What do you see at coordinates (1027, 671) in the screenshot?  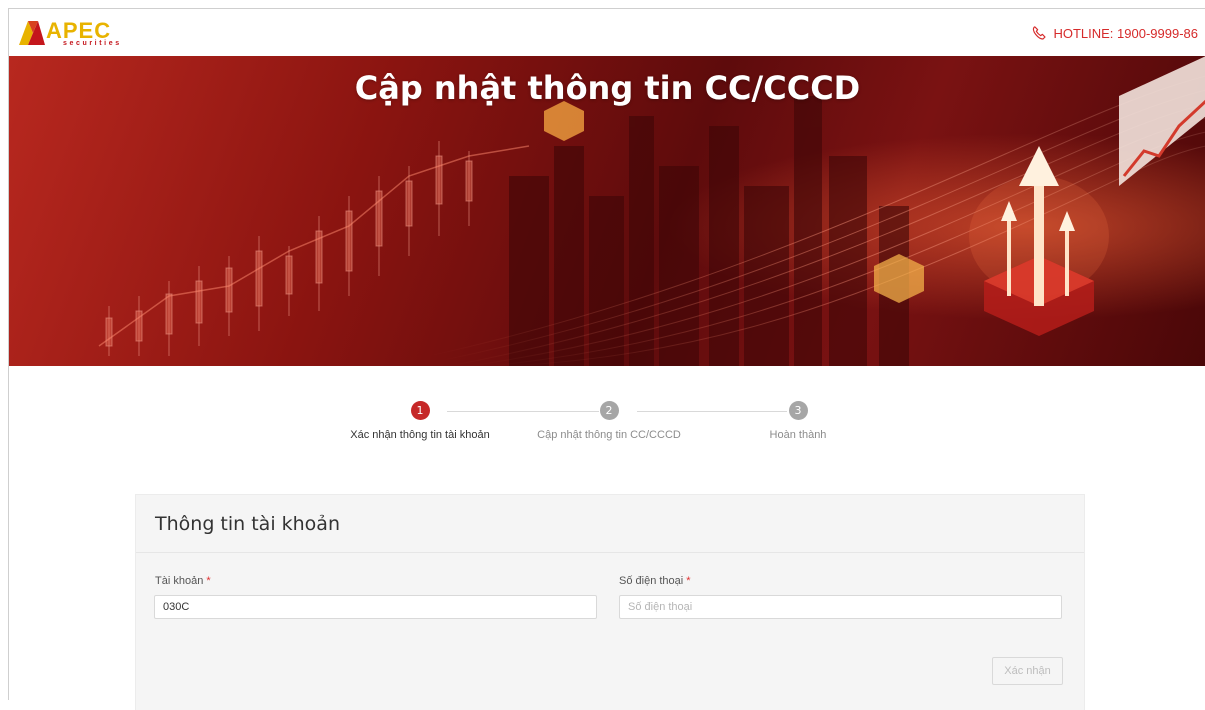 I see `confirm-button: Xác nhận` at bounding box center [1027, 671].